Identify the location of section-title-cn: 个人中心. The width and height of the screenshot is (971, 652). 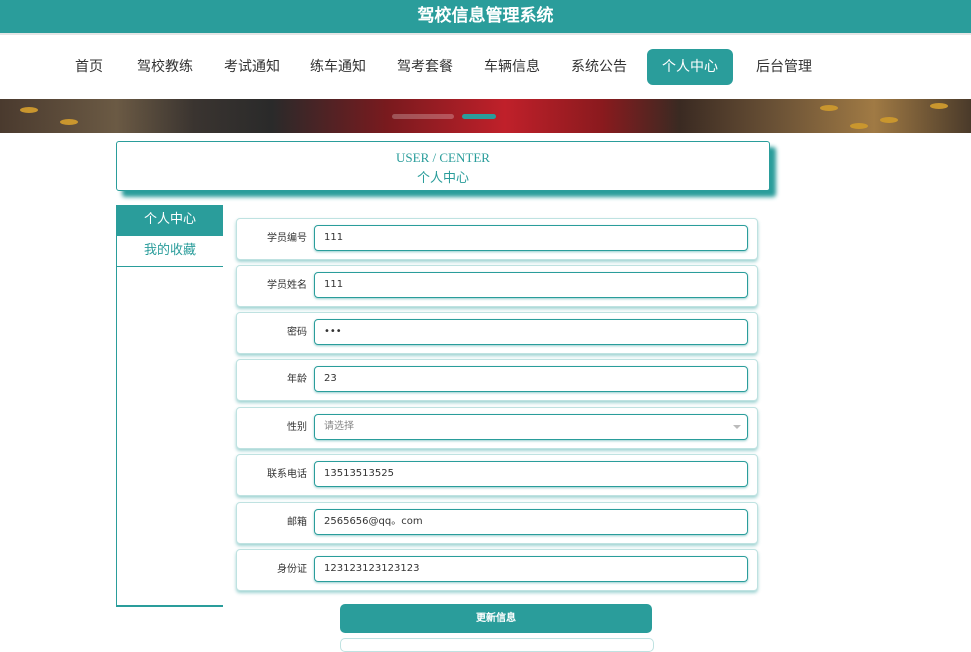
(442, 178).